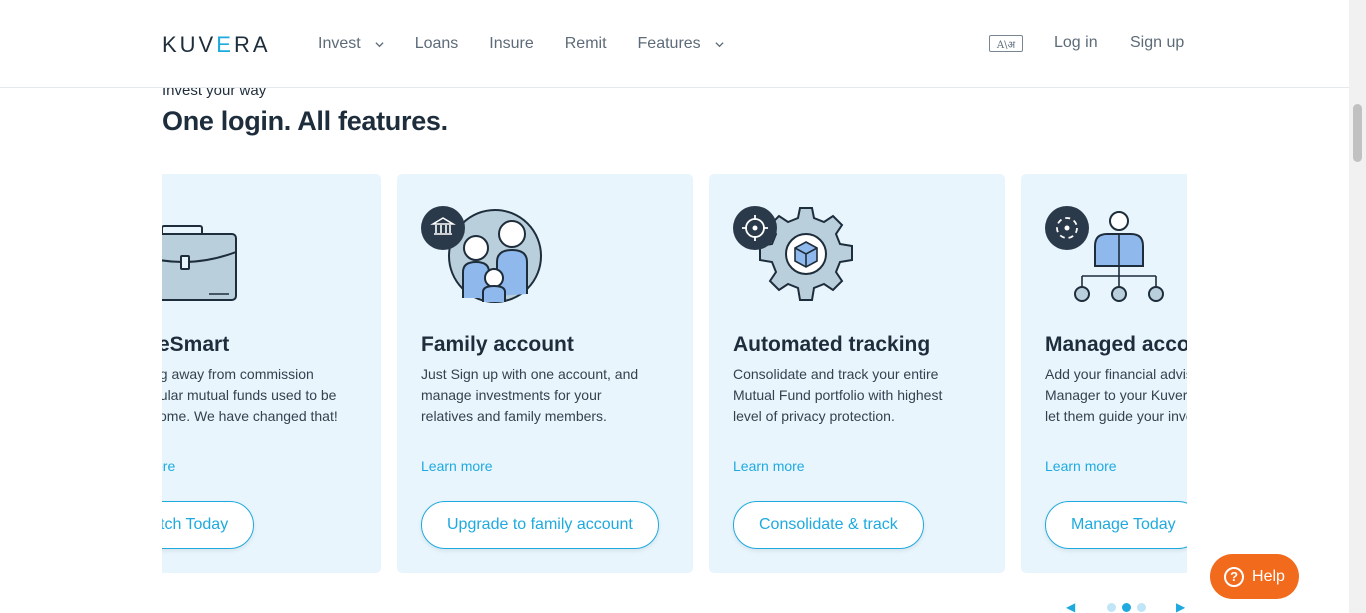  Describe the element at coordinates (1006, 43) in the screenshot. I see `language-toggle-button: A\अ` at that location.